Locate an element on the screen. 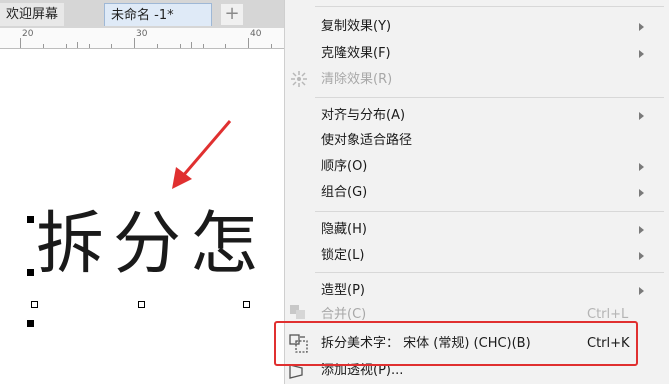 The width and height of the screenshot is (669, 384). art-text-object: 拆分怎 is located at coordinates (151, 245).